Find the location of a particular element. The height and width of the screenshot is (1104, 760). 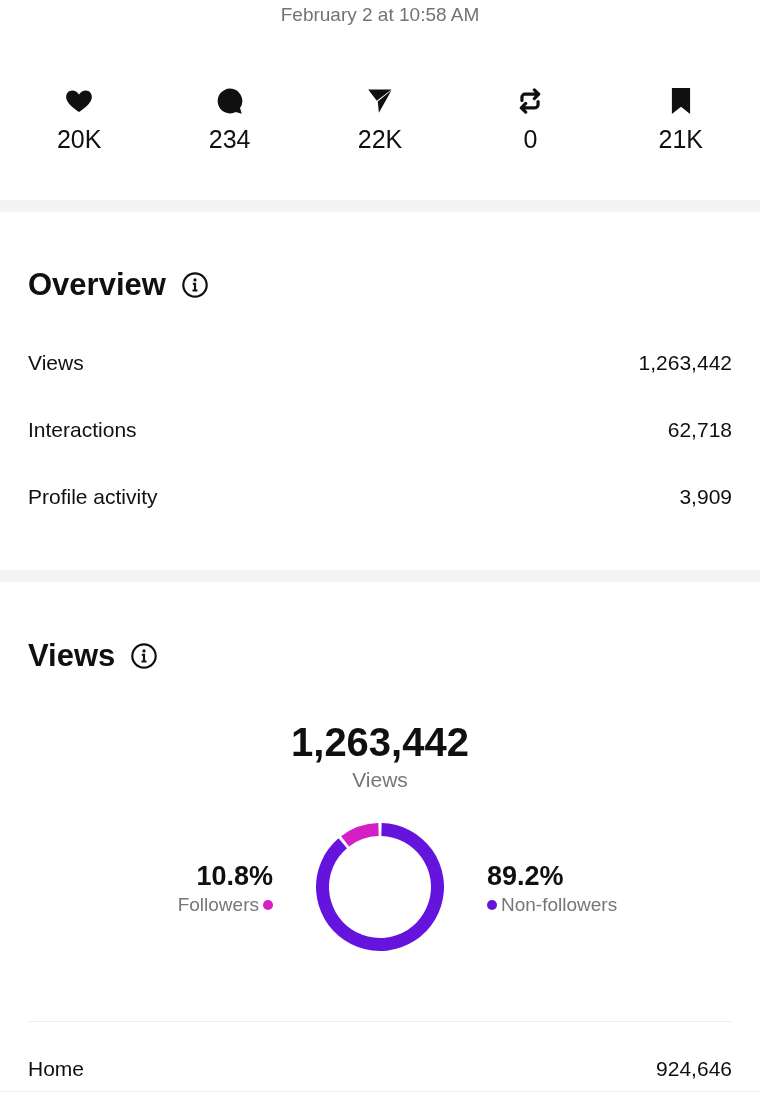

legend-label: Followers is located at coordinates (218, 905).